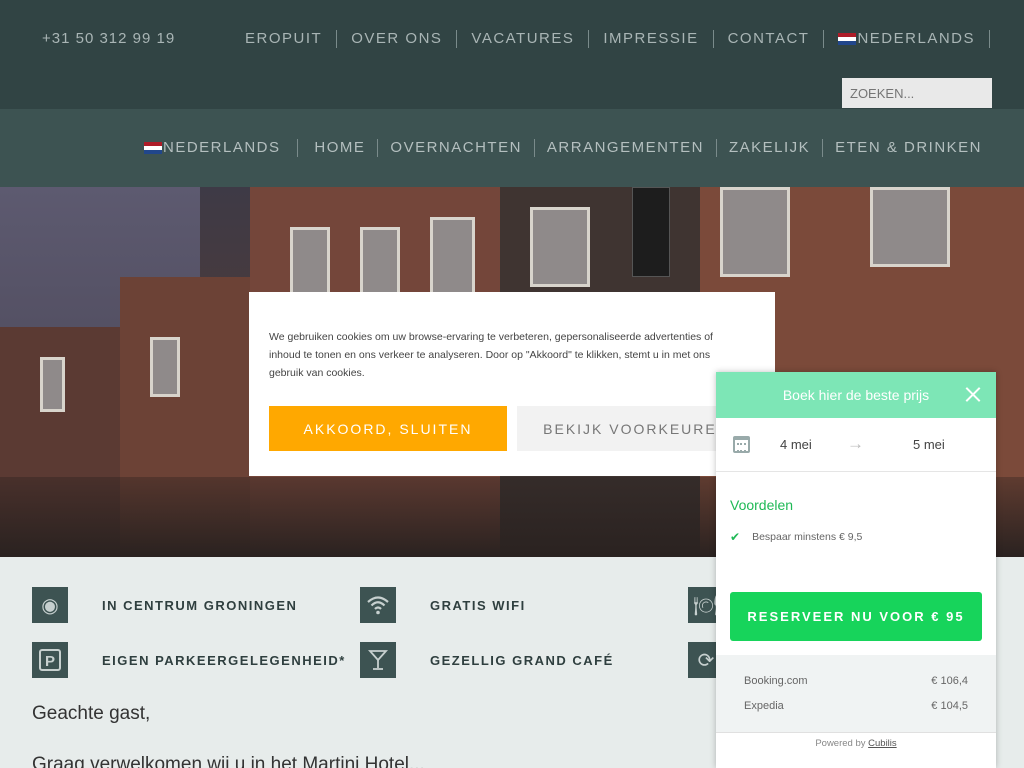 The height and width of the screenshot is (768, 1024). What do you see at coordinates (762, 505) in the screenshot?
I see `advantages-title: Voordelen` at bounding box center [762, 505].